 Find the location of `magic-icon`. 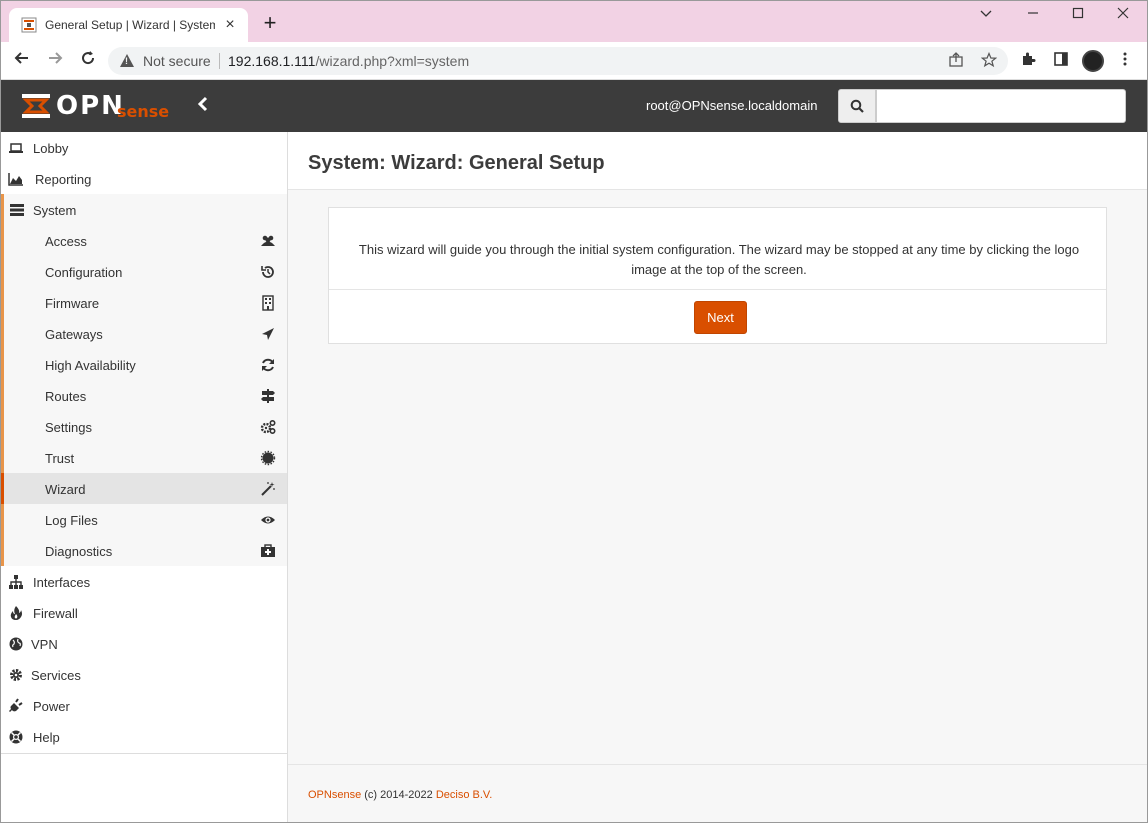

magic-icon is located at coordinates (268, 489).